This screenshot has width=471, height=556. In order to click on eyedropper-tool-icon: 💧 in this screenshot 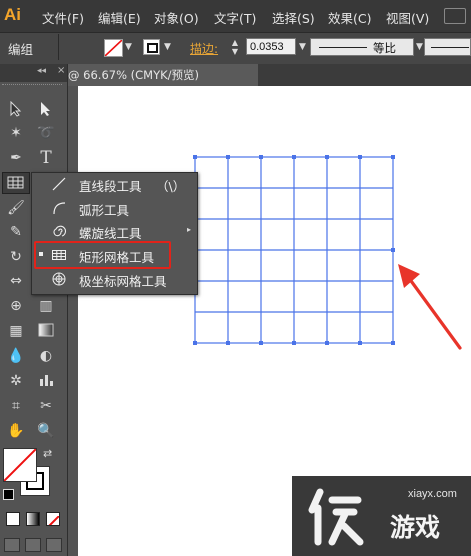, I will do `click(16, 356)`.